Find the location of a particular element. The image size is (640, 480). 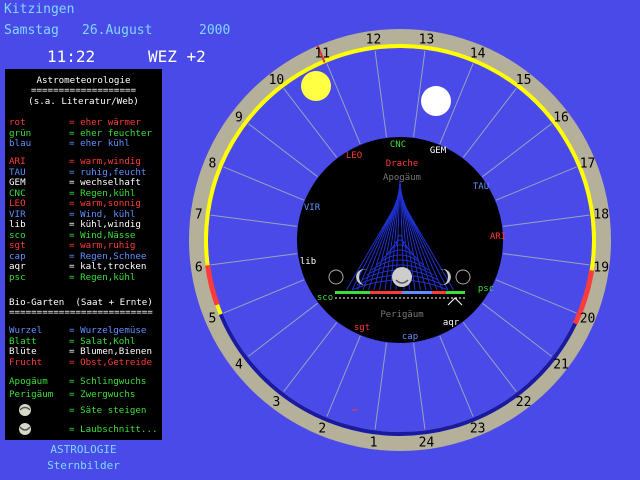

hour-label-5: 5 is located at coordinates (213, 319).